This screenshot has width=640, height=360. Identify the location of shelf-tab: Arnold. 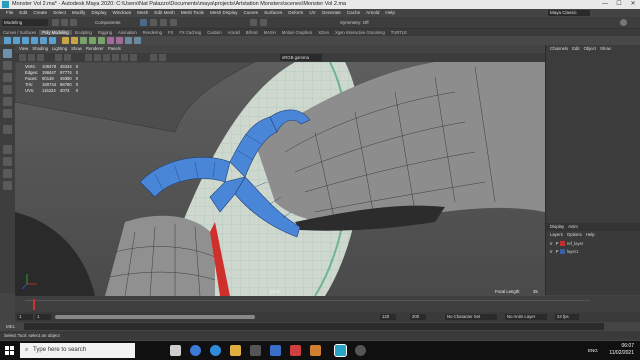
(234, 32).